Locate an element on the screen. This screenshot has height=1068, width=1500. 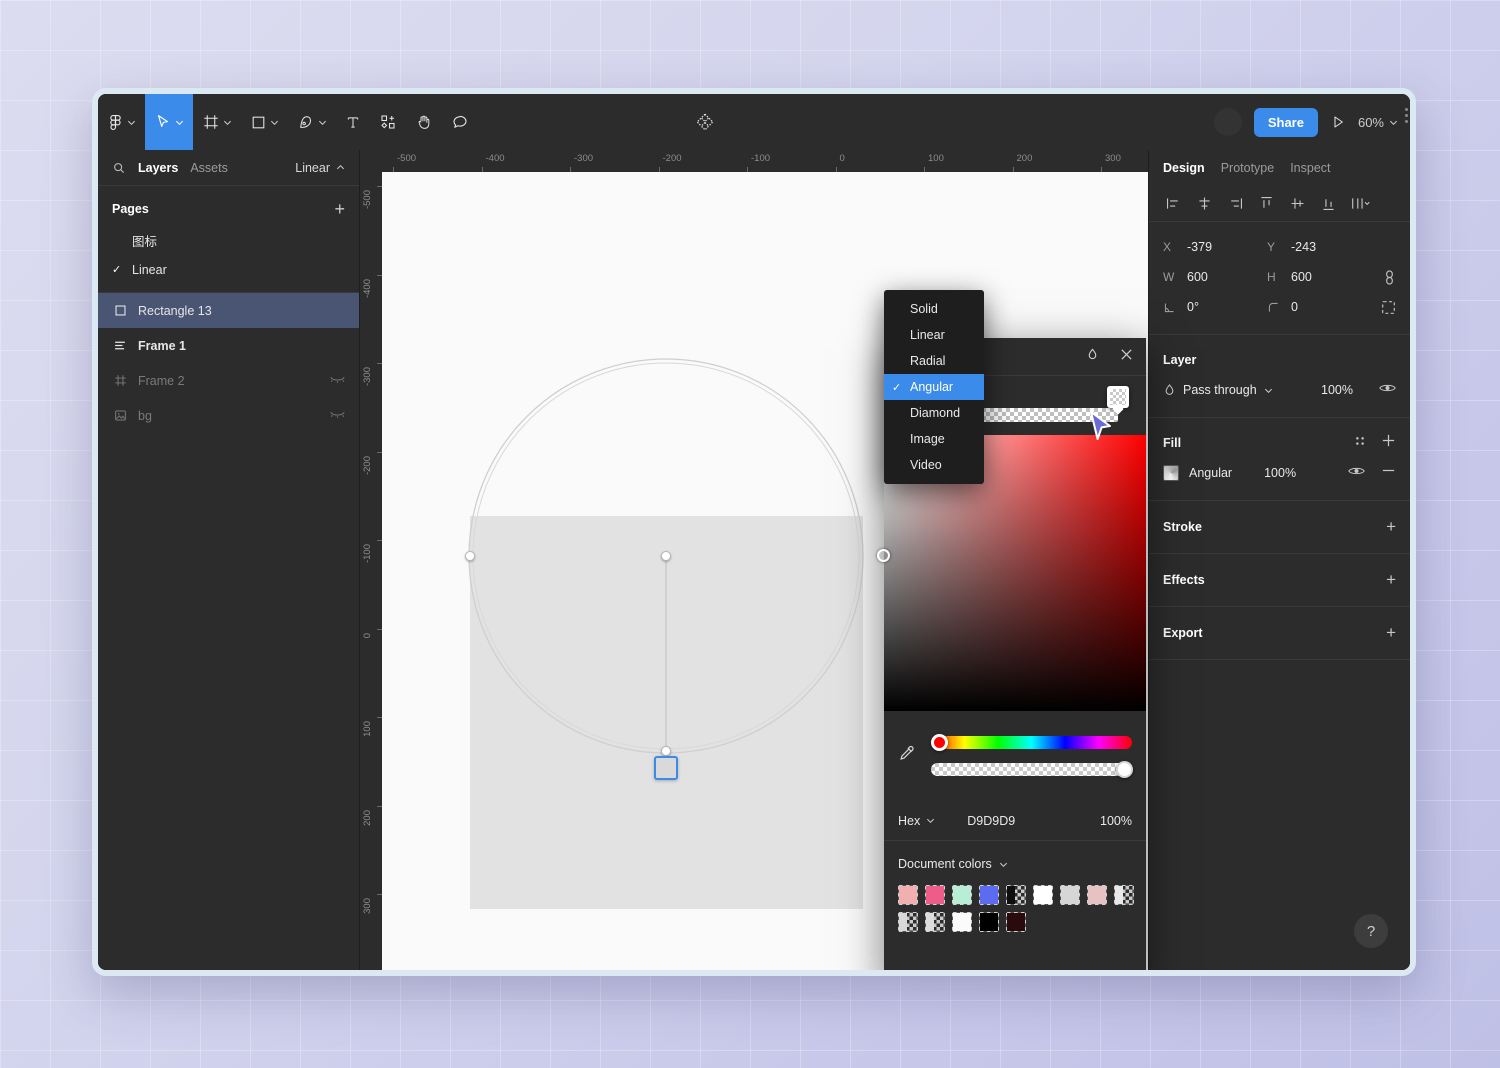
add-page-button: + is located at coordinates (339, 209).